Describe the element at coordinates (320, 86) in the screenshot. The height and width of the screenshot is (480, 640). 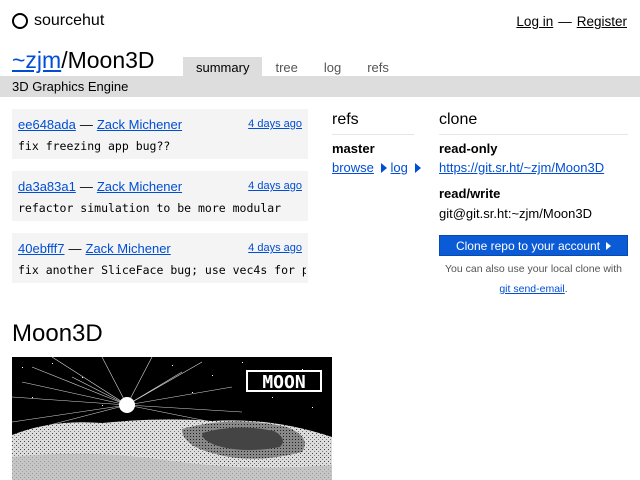
I see `description-bar: 3D Graphics Engine` at that location.